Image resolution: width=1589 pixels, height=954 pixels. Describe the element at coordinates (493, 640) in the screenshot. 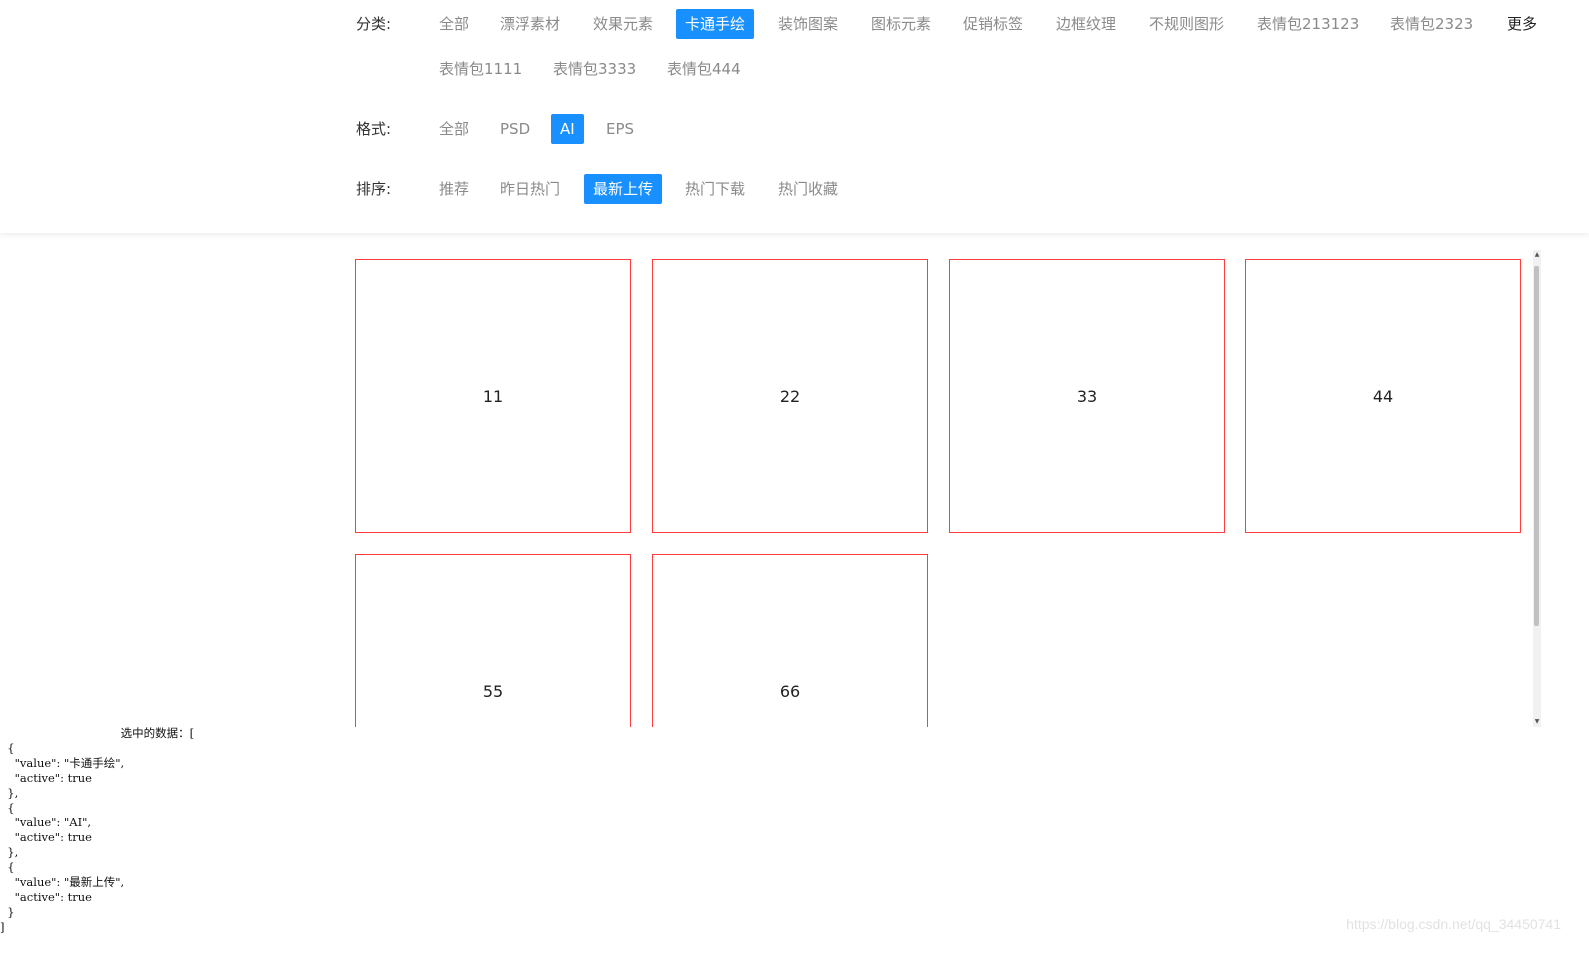

I see `result-card: 55` at that location.